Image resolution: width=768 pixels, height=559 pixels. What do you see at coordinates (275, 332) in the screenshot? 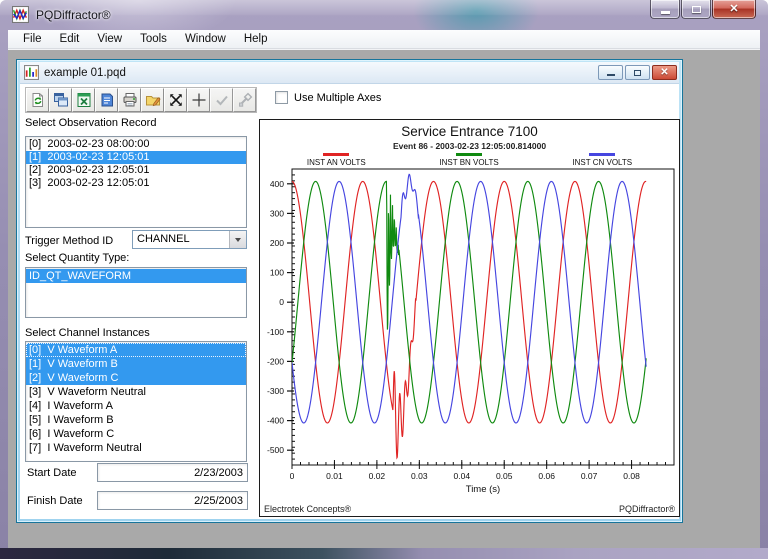
I see `svg-text: -100` at bounding box center [275, 332].